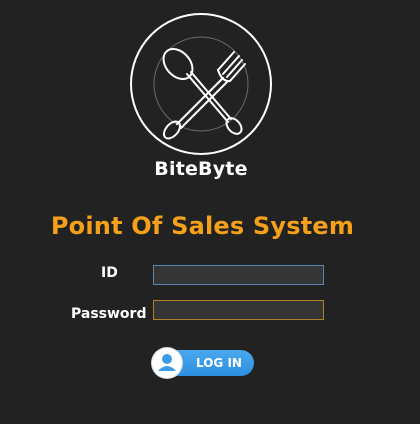 The image size is (420, 424). Describe the element at coordinates (167, 363) in the screenshot. I see `user-icon` at that location.